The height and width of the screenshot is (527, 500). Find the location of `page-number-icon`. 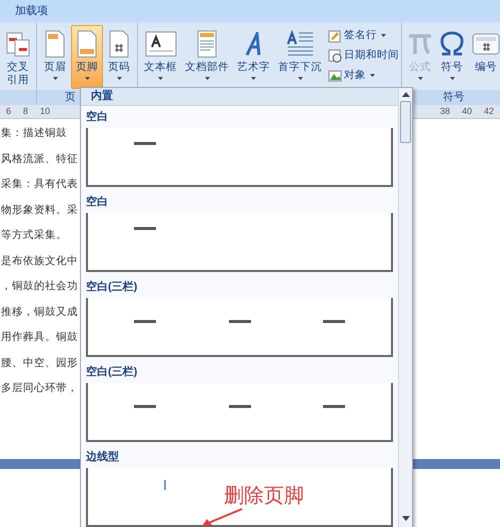

page-number-icon is located at coordinates (119, 44).